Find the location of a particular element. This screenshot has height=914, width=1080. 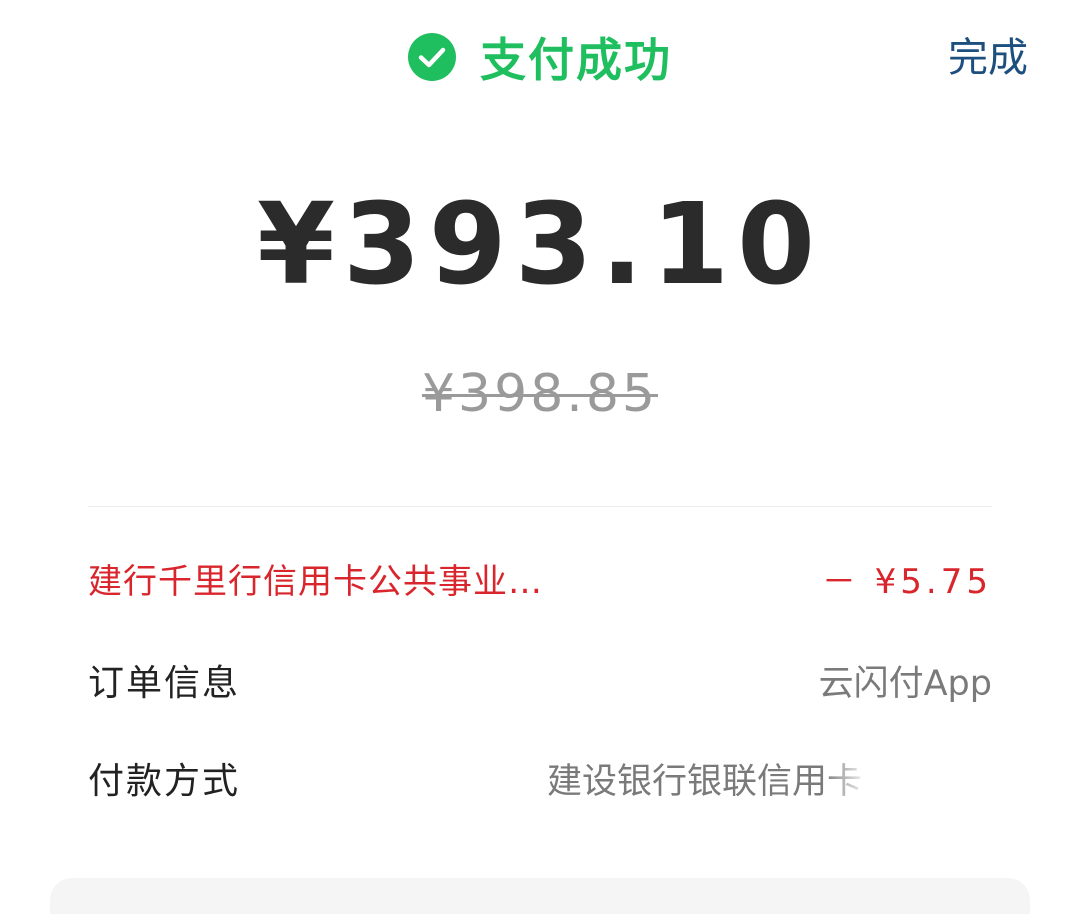

original-amount: ¥398.85 is located at coordinates (540, 394).